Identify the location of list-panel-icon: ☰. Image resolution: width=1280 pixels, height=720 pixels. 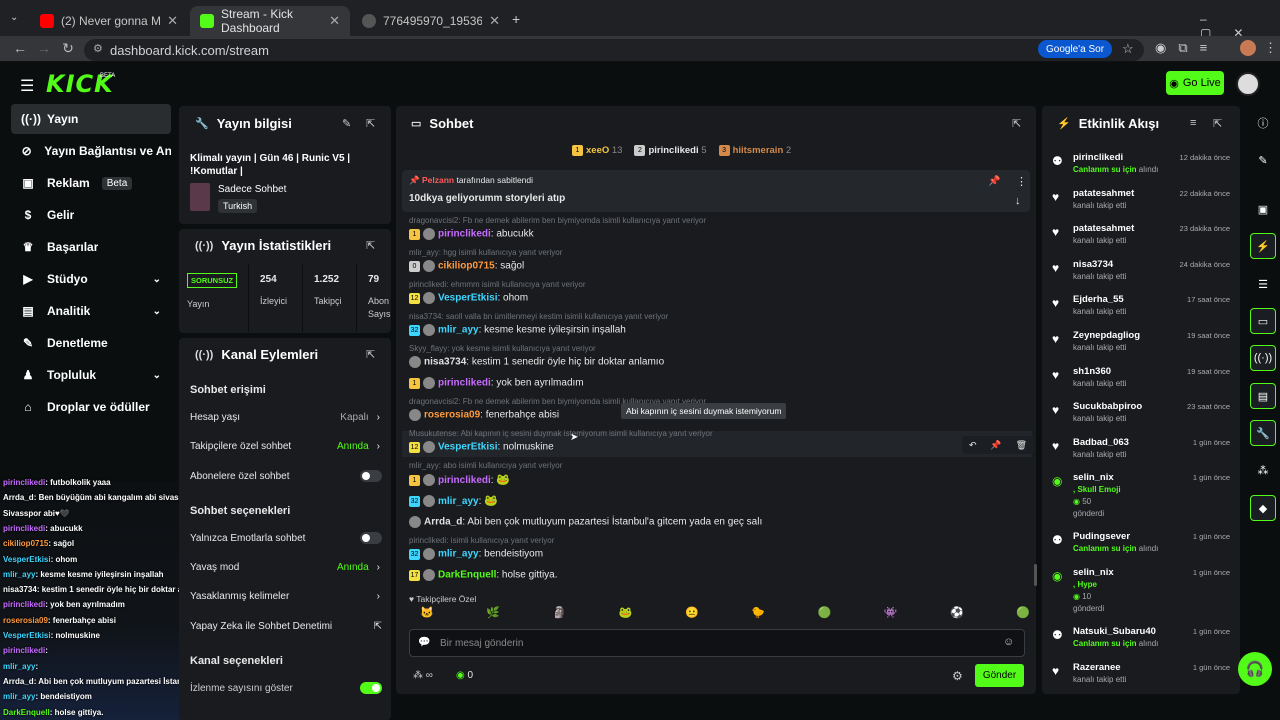
(1263, 284).